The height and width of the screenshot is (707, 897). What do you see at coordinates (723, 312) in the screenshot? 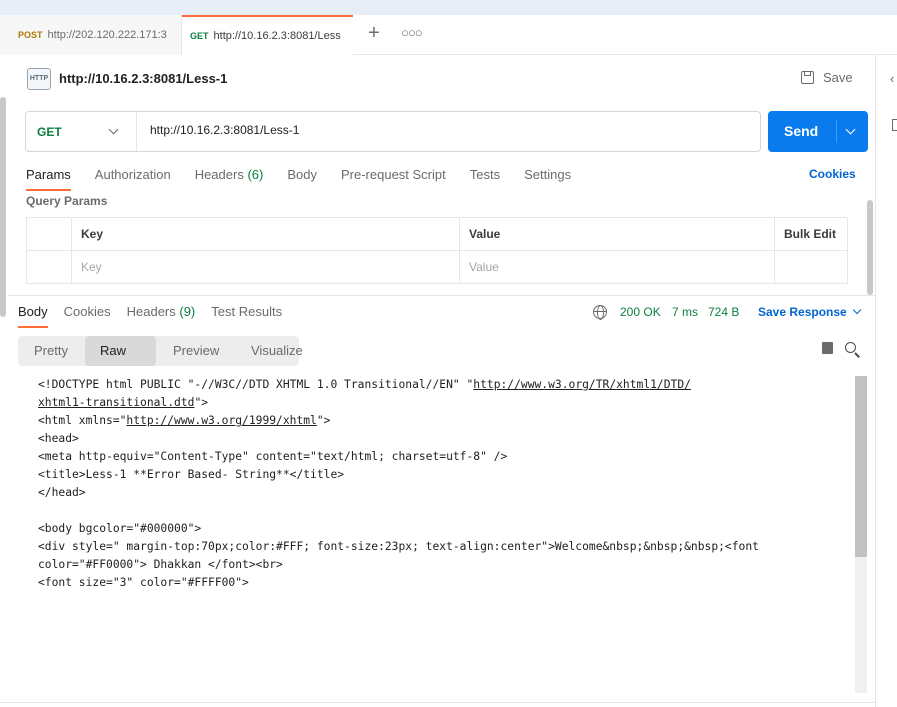
I see `response-size: 724 B` at bounding box center [723, 312].